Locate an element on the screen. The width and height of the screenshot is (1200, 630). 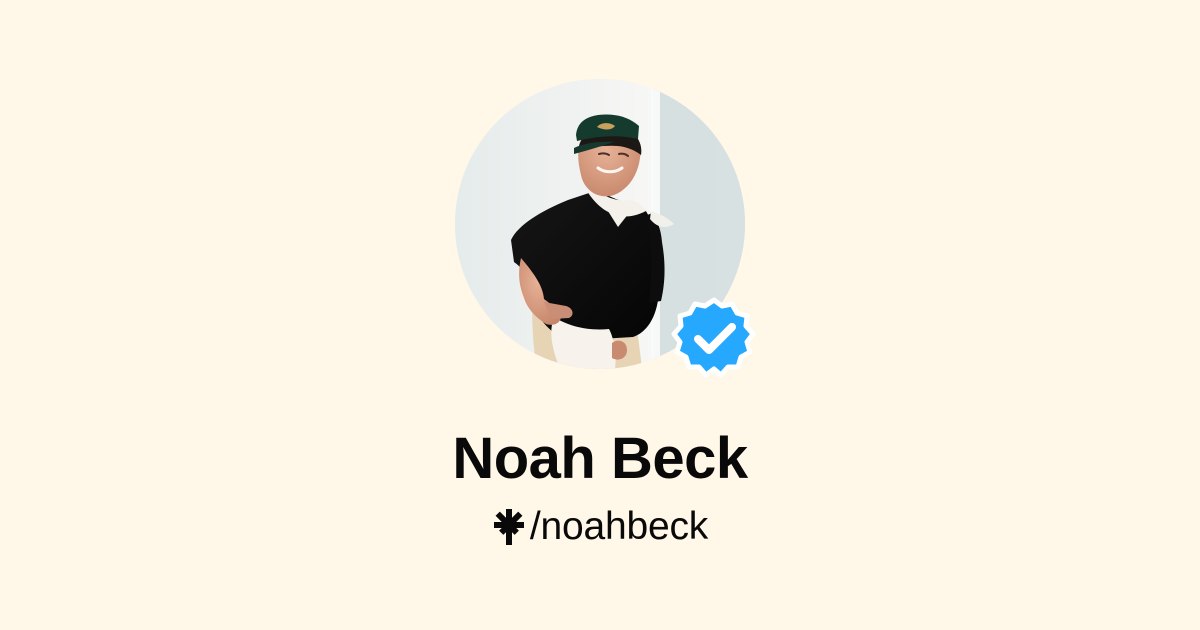
profile-handle-link: /noahbeck is located at coordinates (600, 527).